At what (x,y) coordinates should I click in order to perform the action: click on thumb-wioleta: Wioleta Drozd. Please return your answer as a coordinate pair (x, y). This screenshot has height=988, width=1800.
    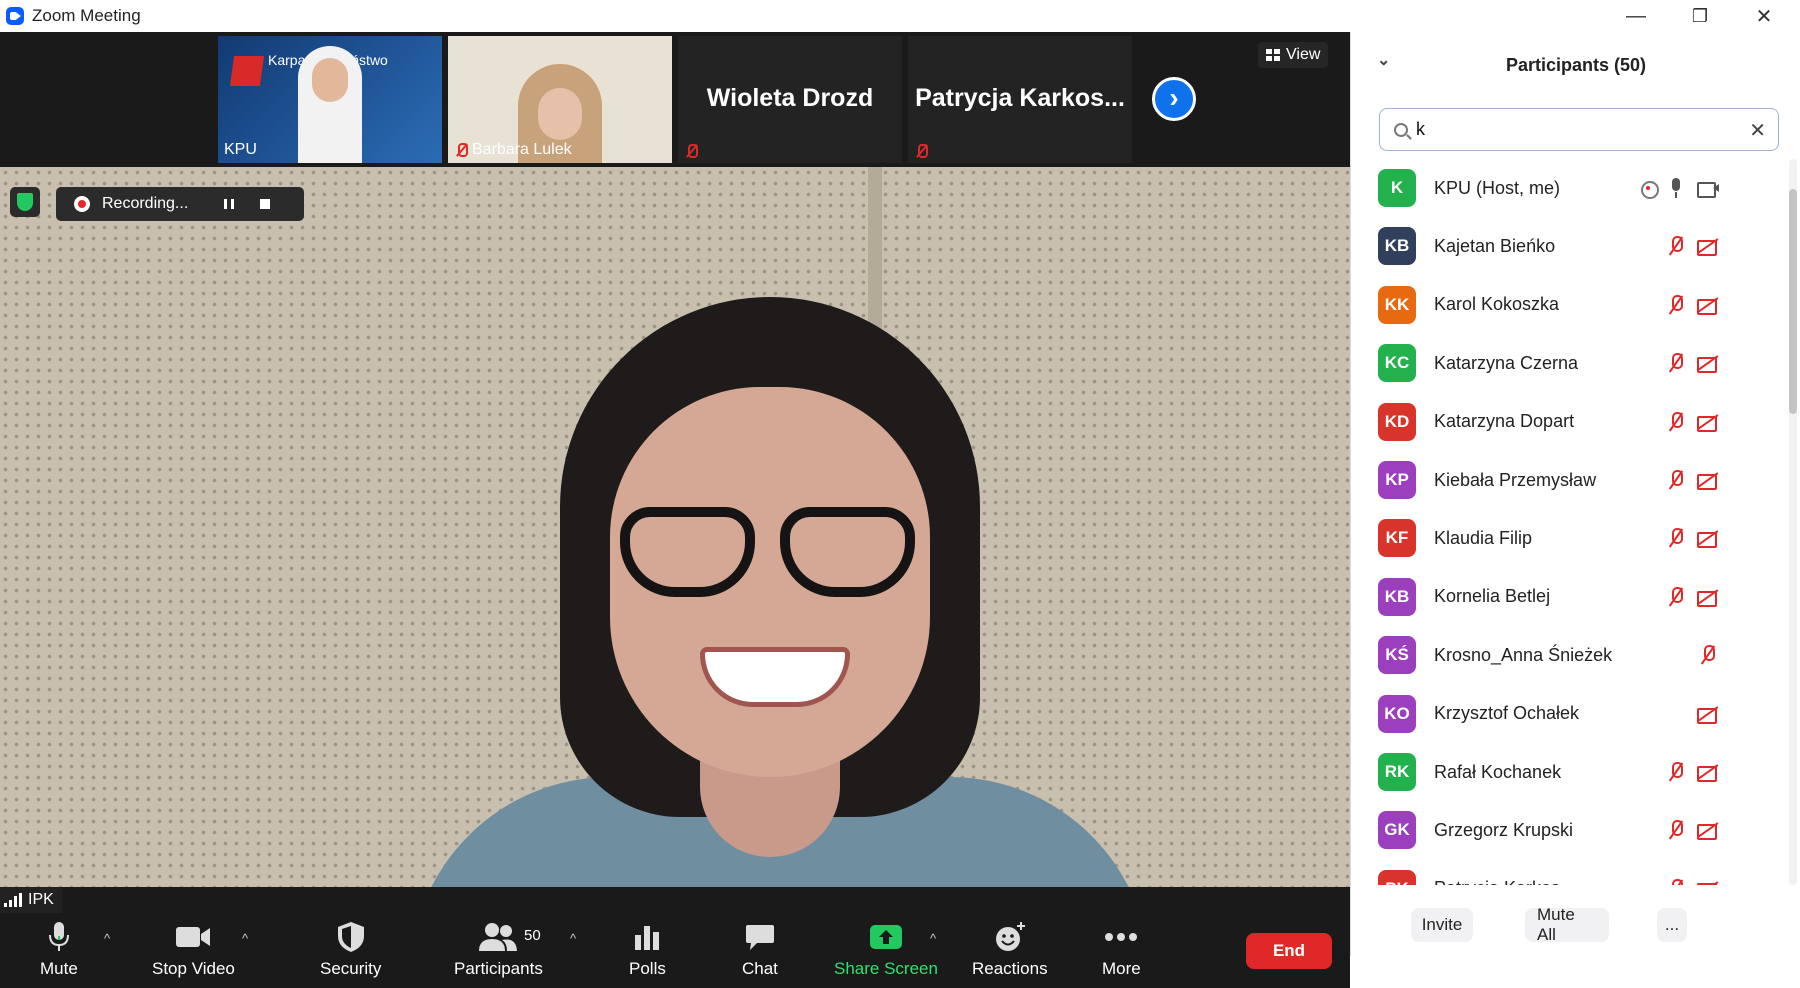
    Looking at the image, I should click on (790, 99).